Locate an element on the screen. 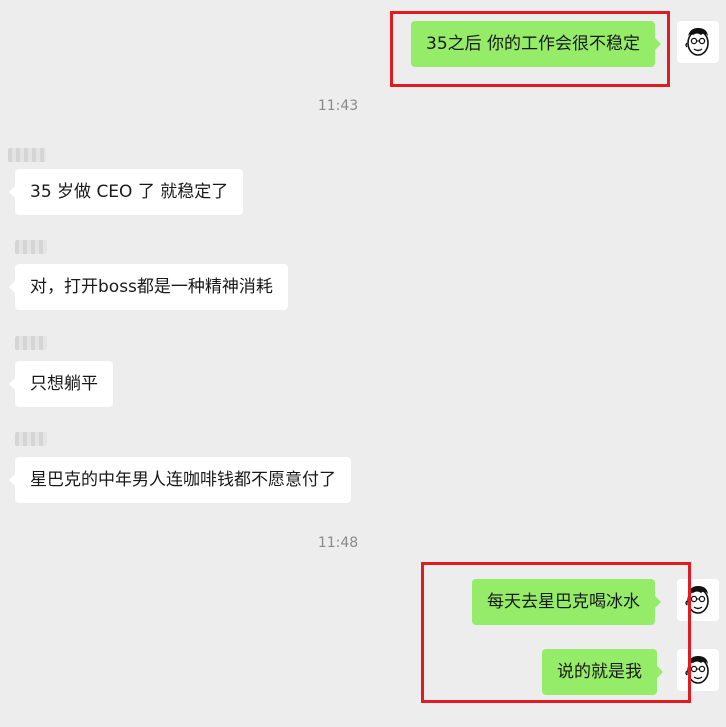 The image size is (726, 727). cartoon-man-avatar-icon is located at coordinates (697, 42).